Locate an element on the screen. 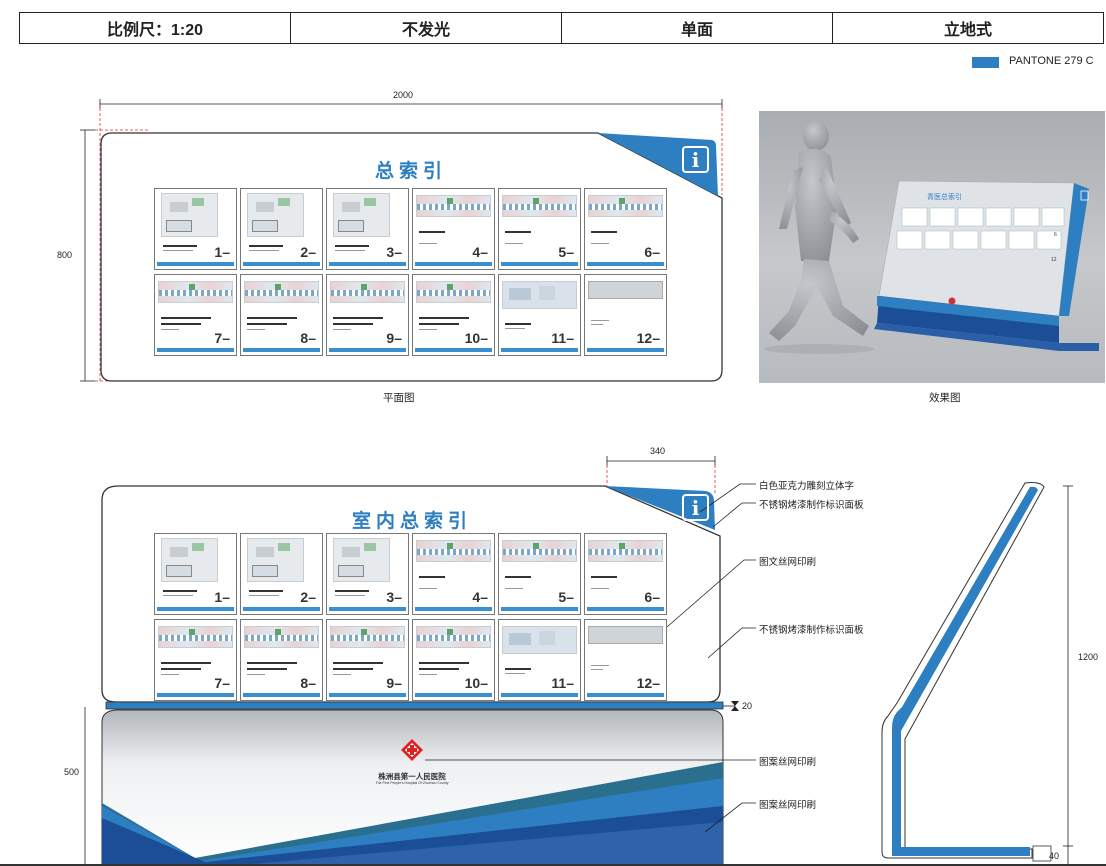 The height and width of the screenshot is (866, 1106). render-photo: 青医总索引 6 12 is located at coordinates (932, 247).